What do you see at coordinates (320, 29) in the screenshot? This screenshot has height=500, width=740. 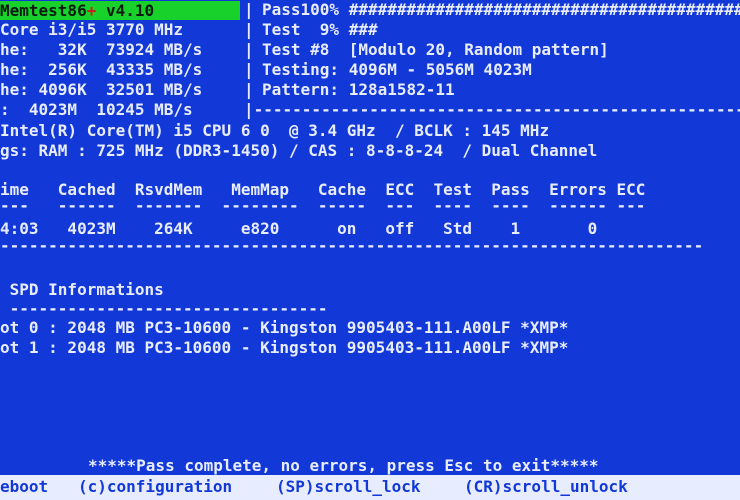 I see `test-progress: Test 9% ###` at bounding box center [320, 29].